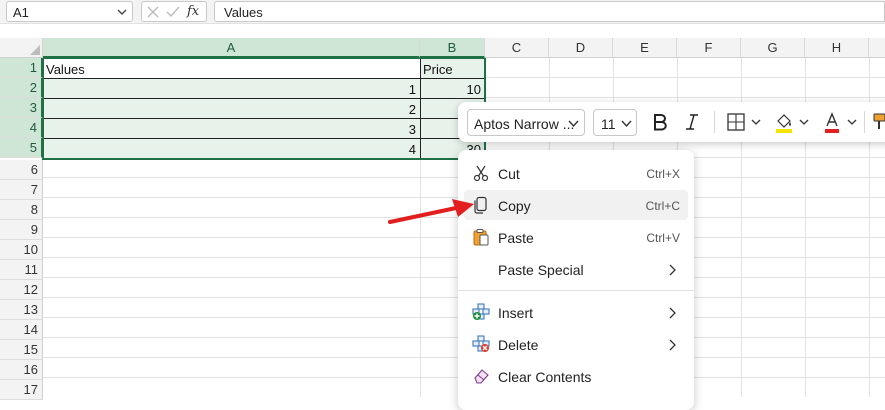 This screenshot has height=410, width=885. I want to click on column-header-b: B, so click(452, 48).